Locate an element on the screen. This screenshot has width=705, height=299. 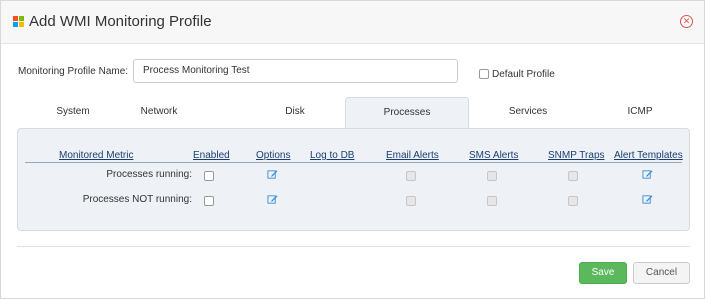
tab-network: Network is located at coordinates (159, 112).